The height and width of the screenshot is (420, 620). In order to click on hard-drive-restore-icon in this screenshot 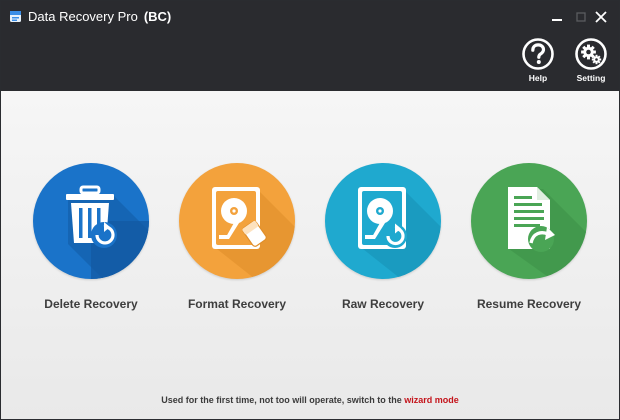, I will do `click(399, 233)`.